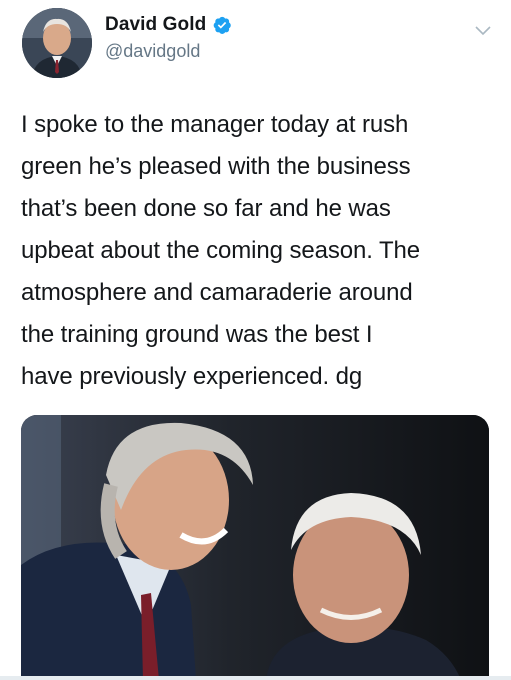 This screenshot has width=511, height=680. I want to click on divider, so click(255, 678).